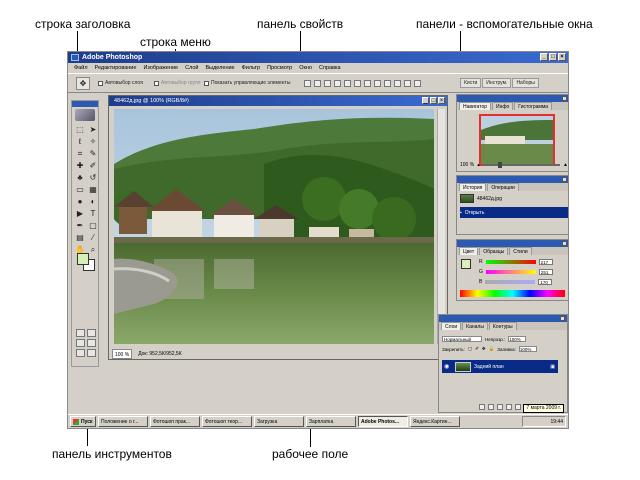 The image size is (640, 480). Describe the element at coordinates (80, 238) in the screenshot. I see `notes-tool-icon: ▤` at that location.